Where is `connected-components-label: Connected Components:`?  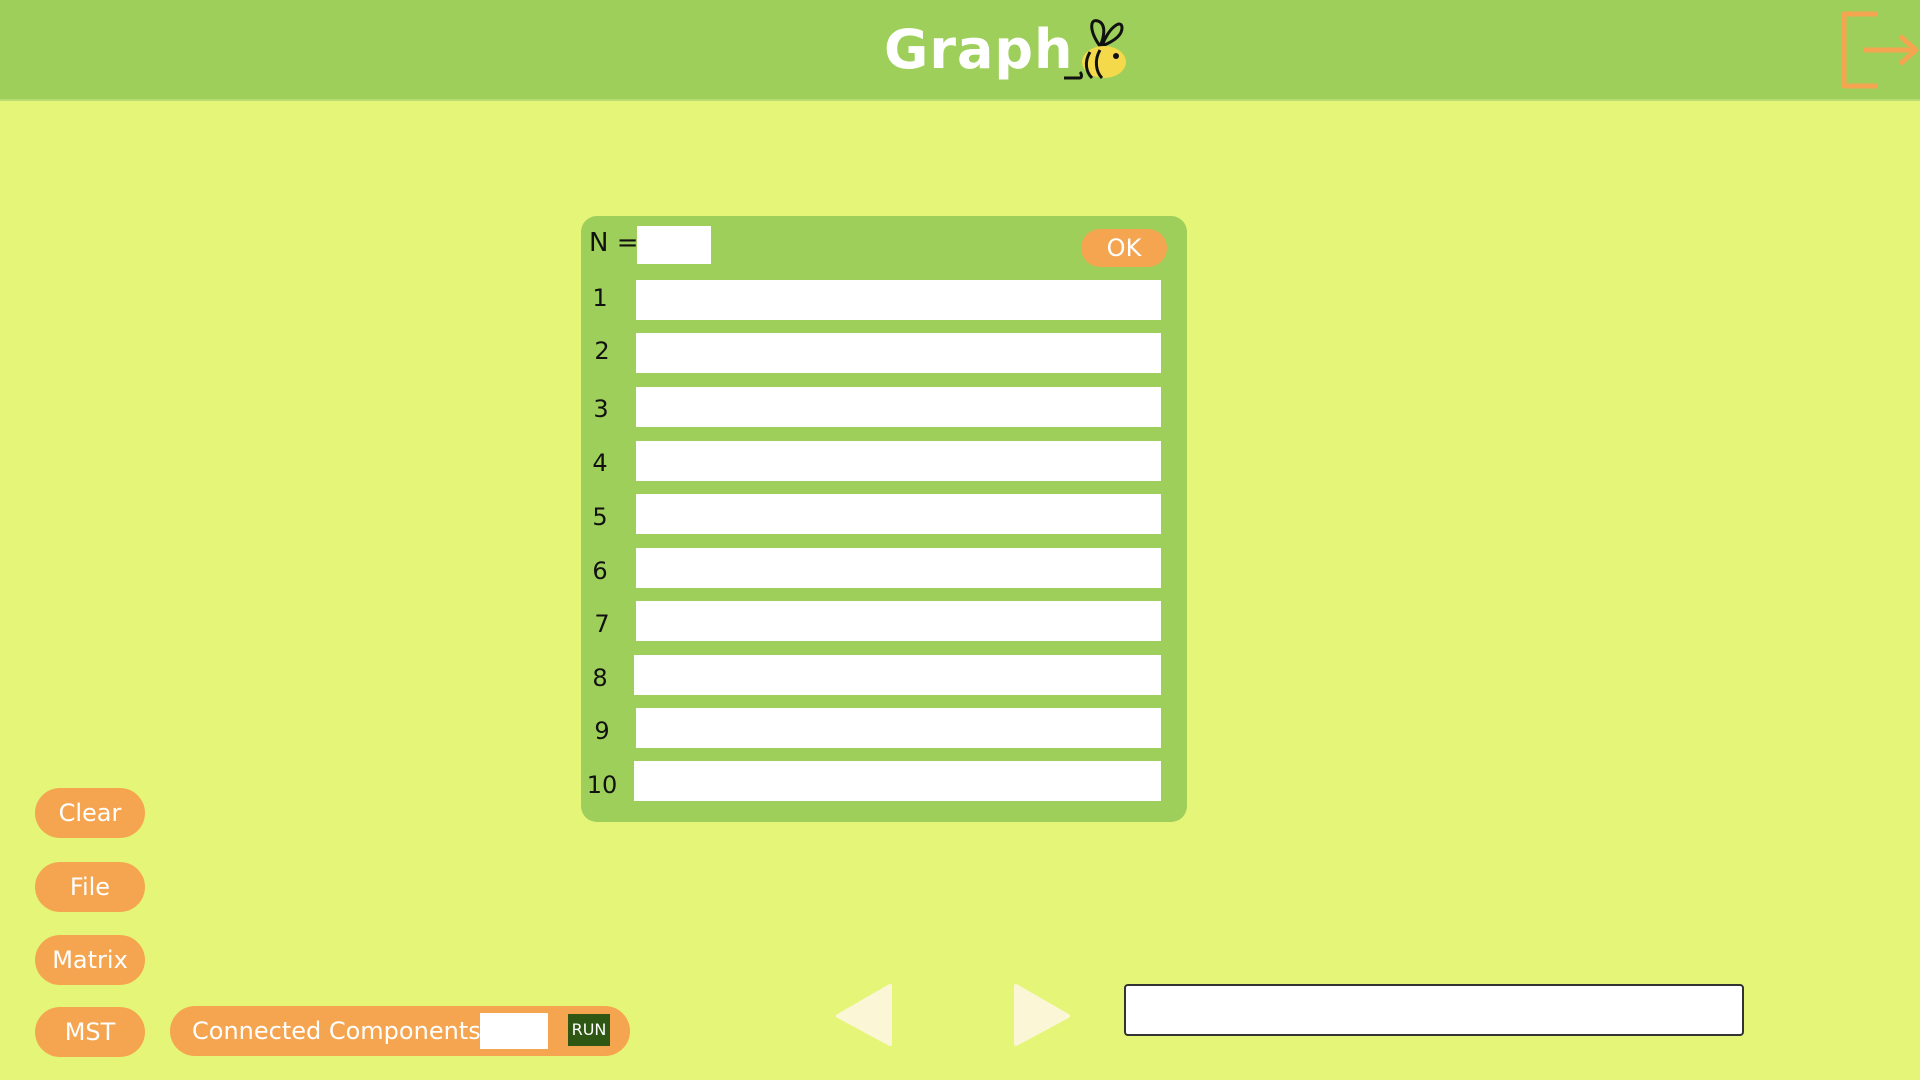 connected-components-label: Connected Components: is located at coordinates (340, 1031).